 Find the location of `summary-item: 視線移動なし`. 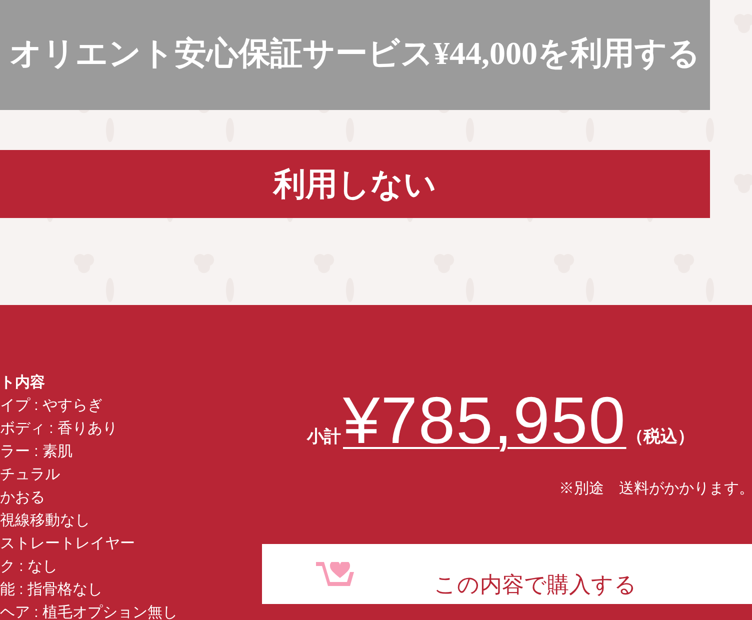

summary-item: 視線移動なし is located at coordinates (45, 521).